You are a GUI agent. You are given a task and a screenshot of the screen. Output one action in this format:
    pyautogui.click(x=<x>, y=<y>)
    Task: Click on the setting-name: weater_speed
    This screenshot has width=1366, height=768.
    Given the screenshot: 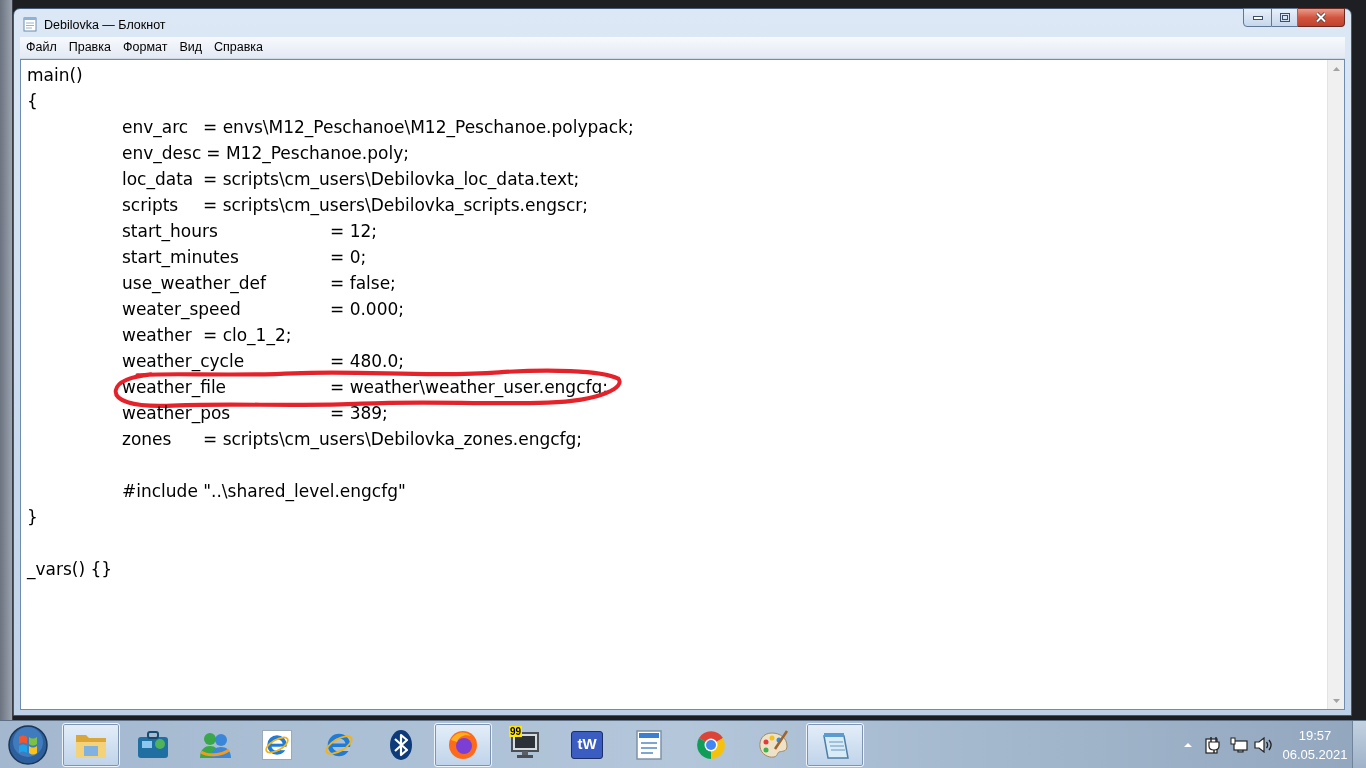 What is the action you would take?
    pyautogui.click(x=182, y=310)
    